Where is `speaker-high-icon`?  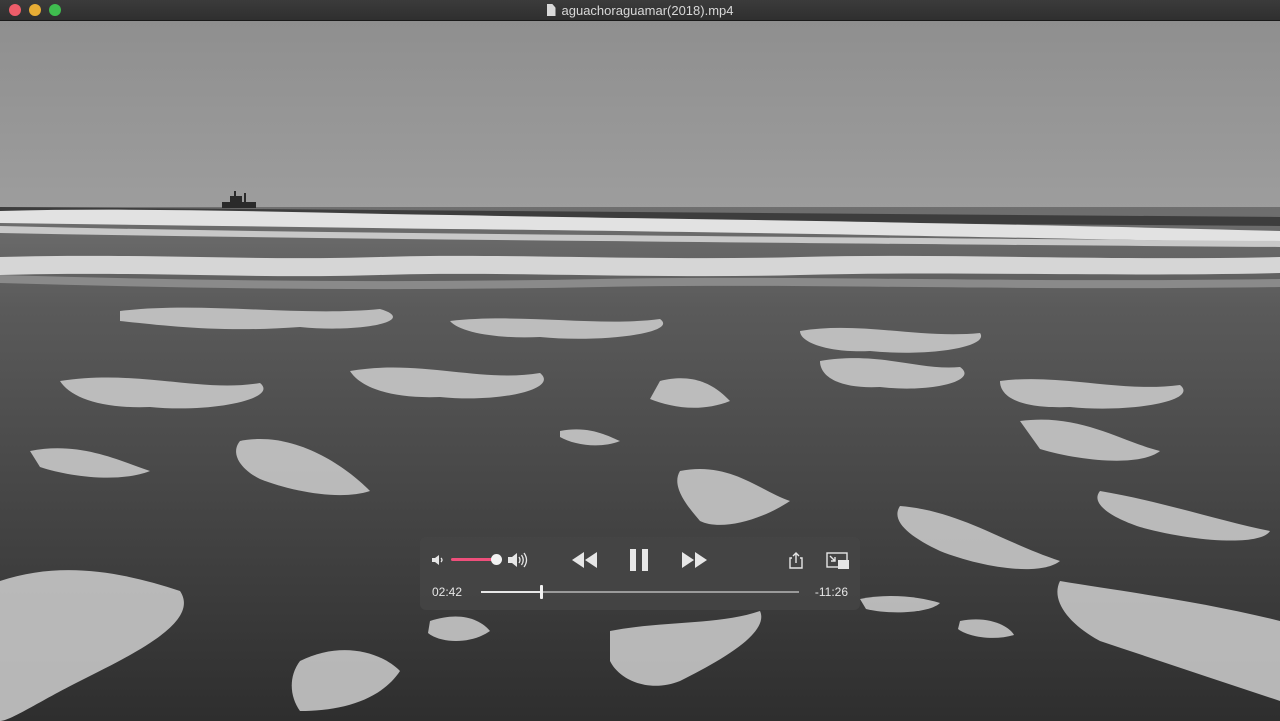
speaker-high-icon is located at coordinates (518, 560).